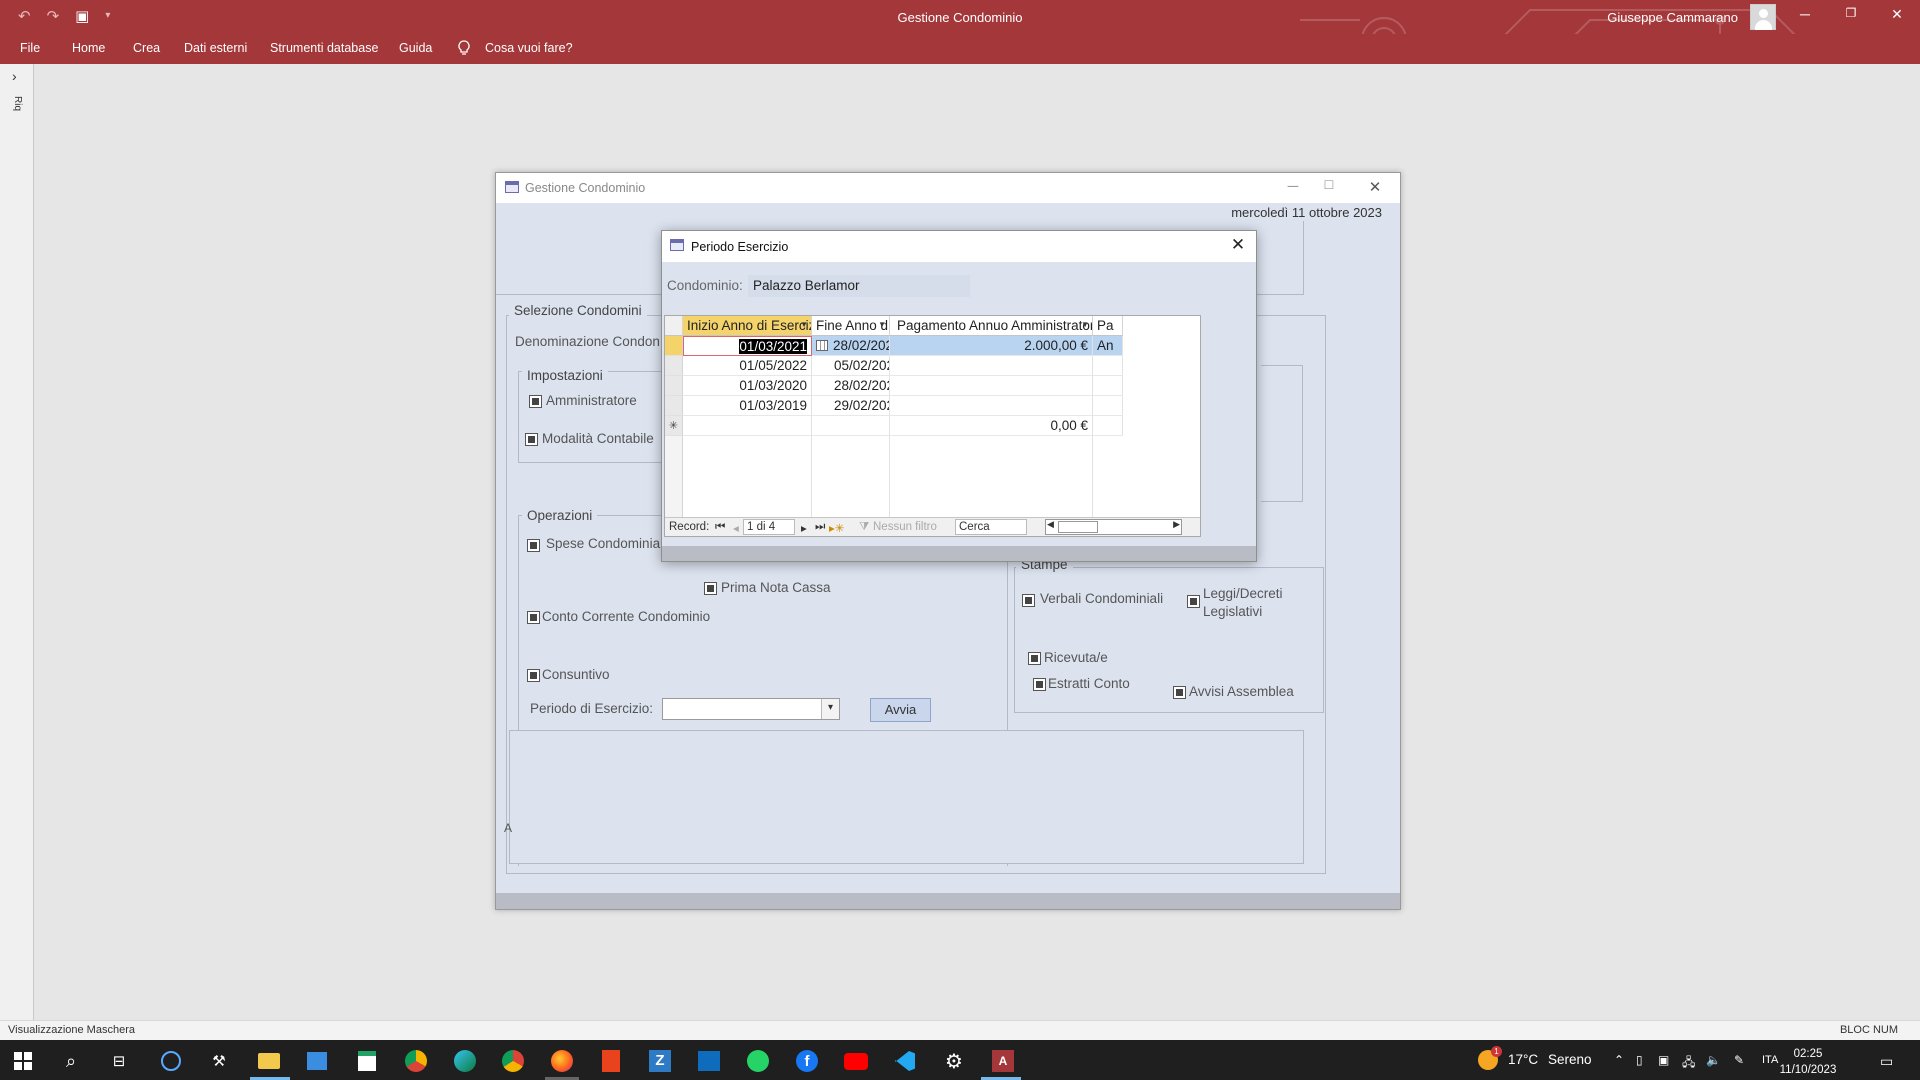 The width and height of the screenshot is (1920, 1080). What do you see at coordinates (533, 617) in the screenshot?
I see `conto-corrente-checkbox` at bounding box center [533, 617].